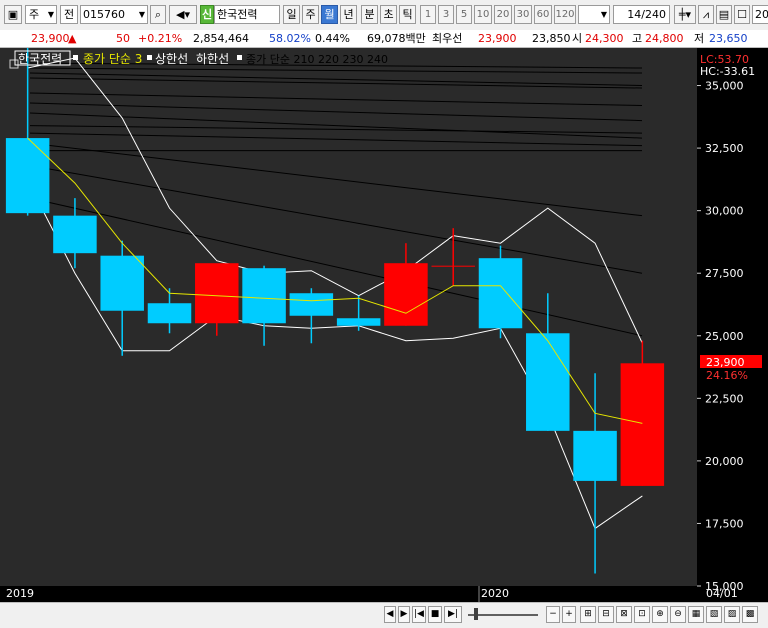 The image size is (768, 628). Describe the element at coordinates (447, 38) in the screenshot. I see `best-quote-label: 최우선` at that location.